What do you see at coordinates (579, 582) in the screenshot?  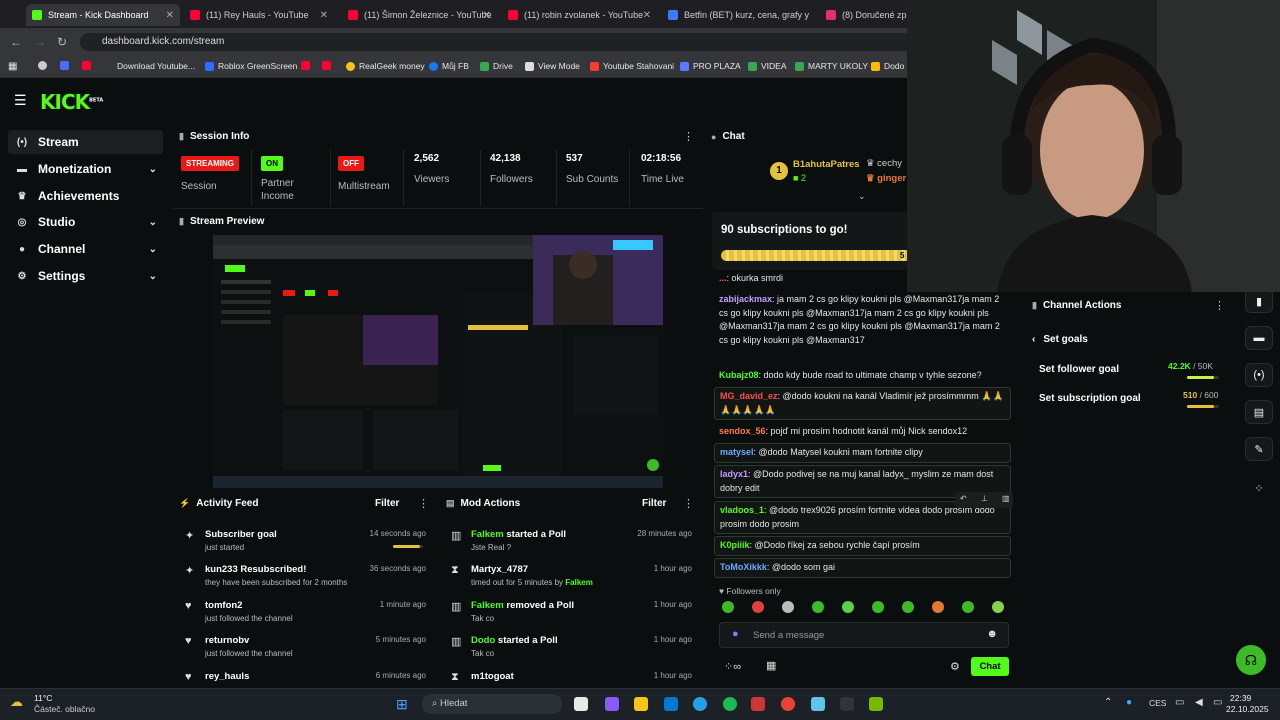 I see `mod-row-sub-user: Falkem` at bounding box center [579, 582].